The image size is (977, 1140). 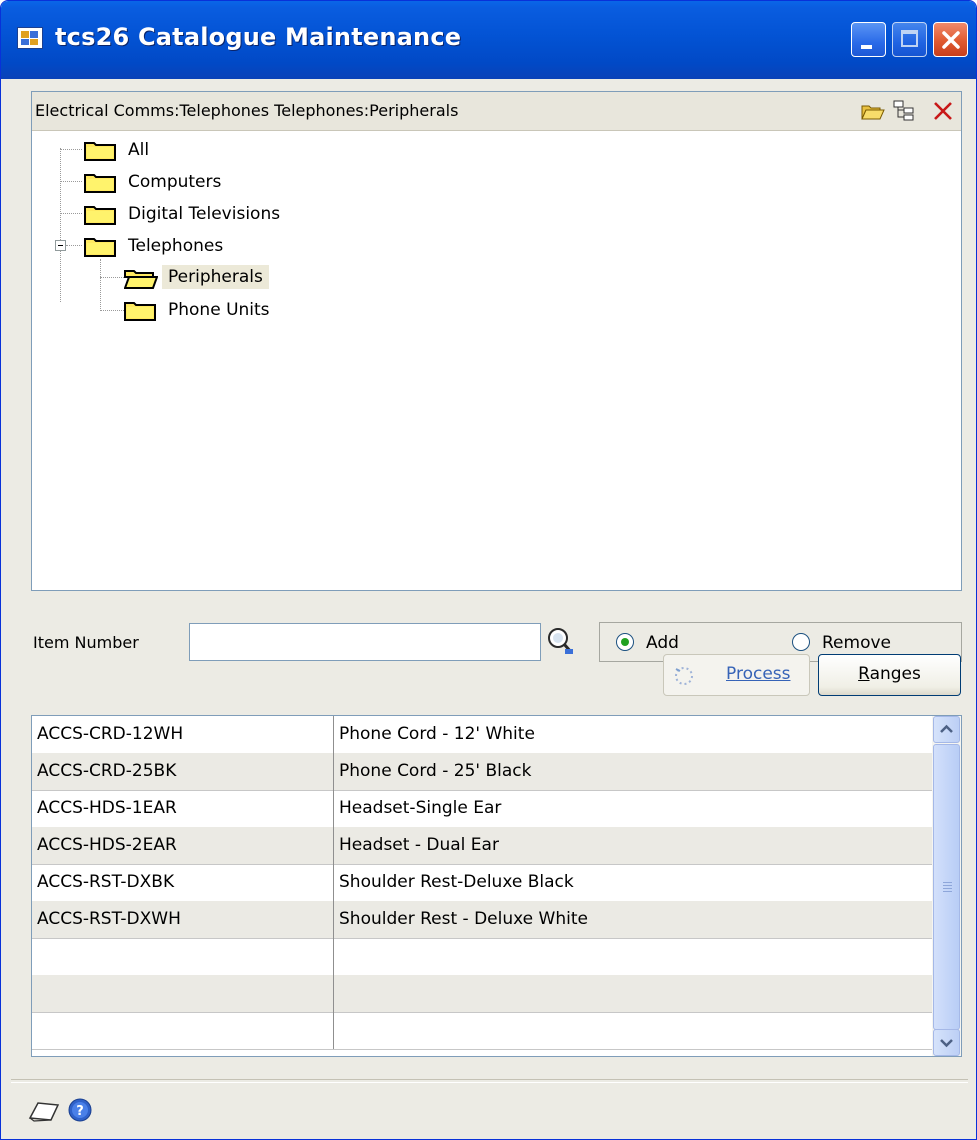 I want to click on description-cell: Phone Cord - 12' White, so click(x=633, y=734).